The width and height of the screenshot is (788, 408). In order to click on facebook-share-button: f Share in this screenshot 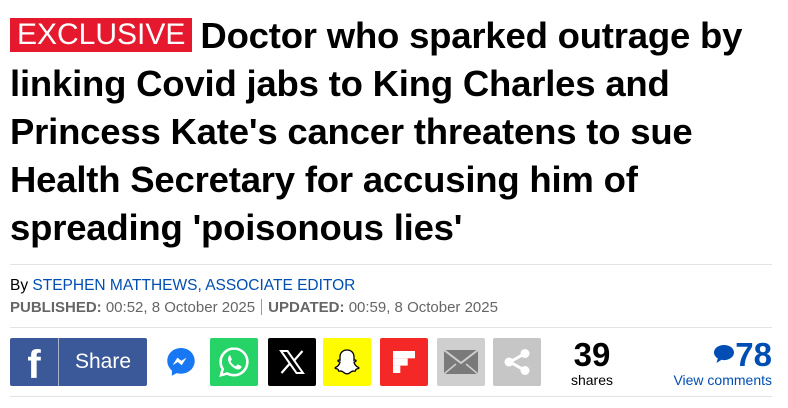, I will do `click(78, 362)`.